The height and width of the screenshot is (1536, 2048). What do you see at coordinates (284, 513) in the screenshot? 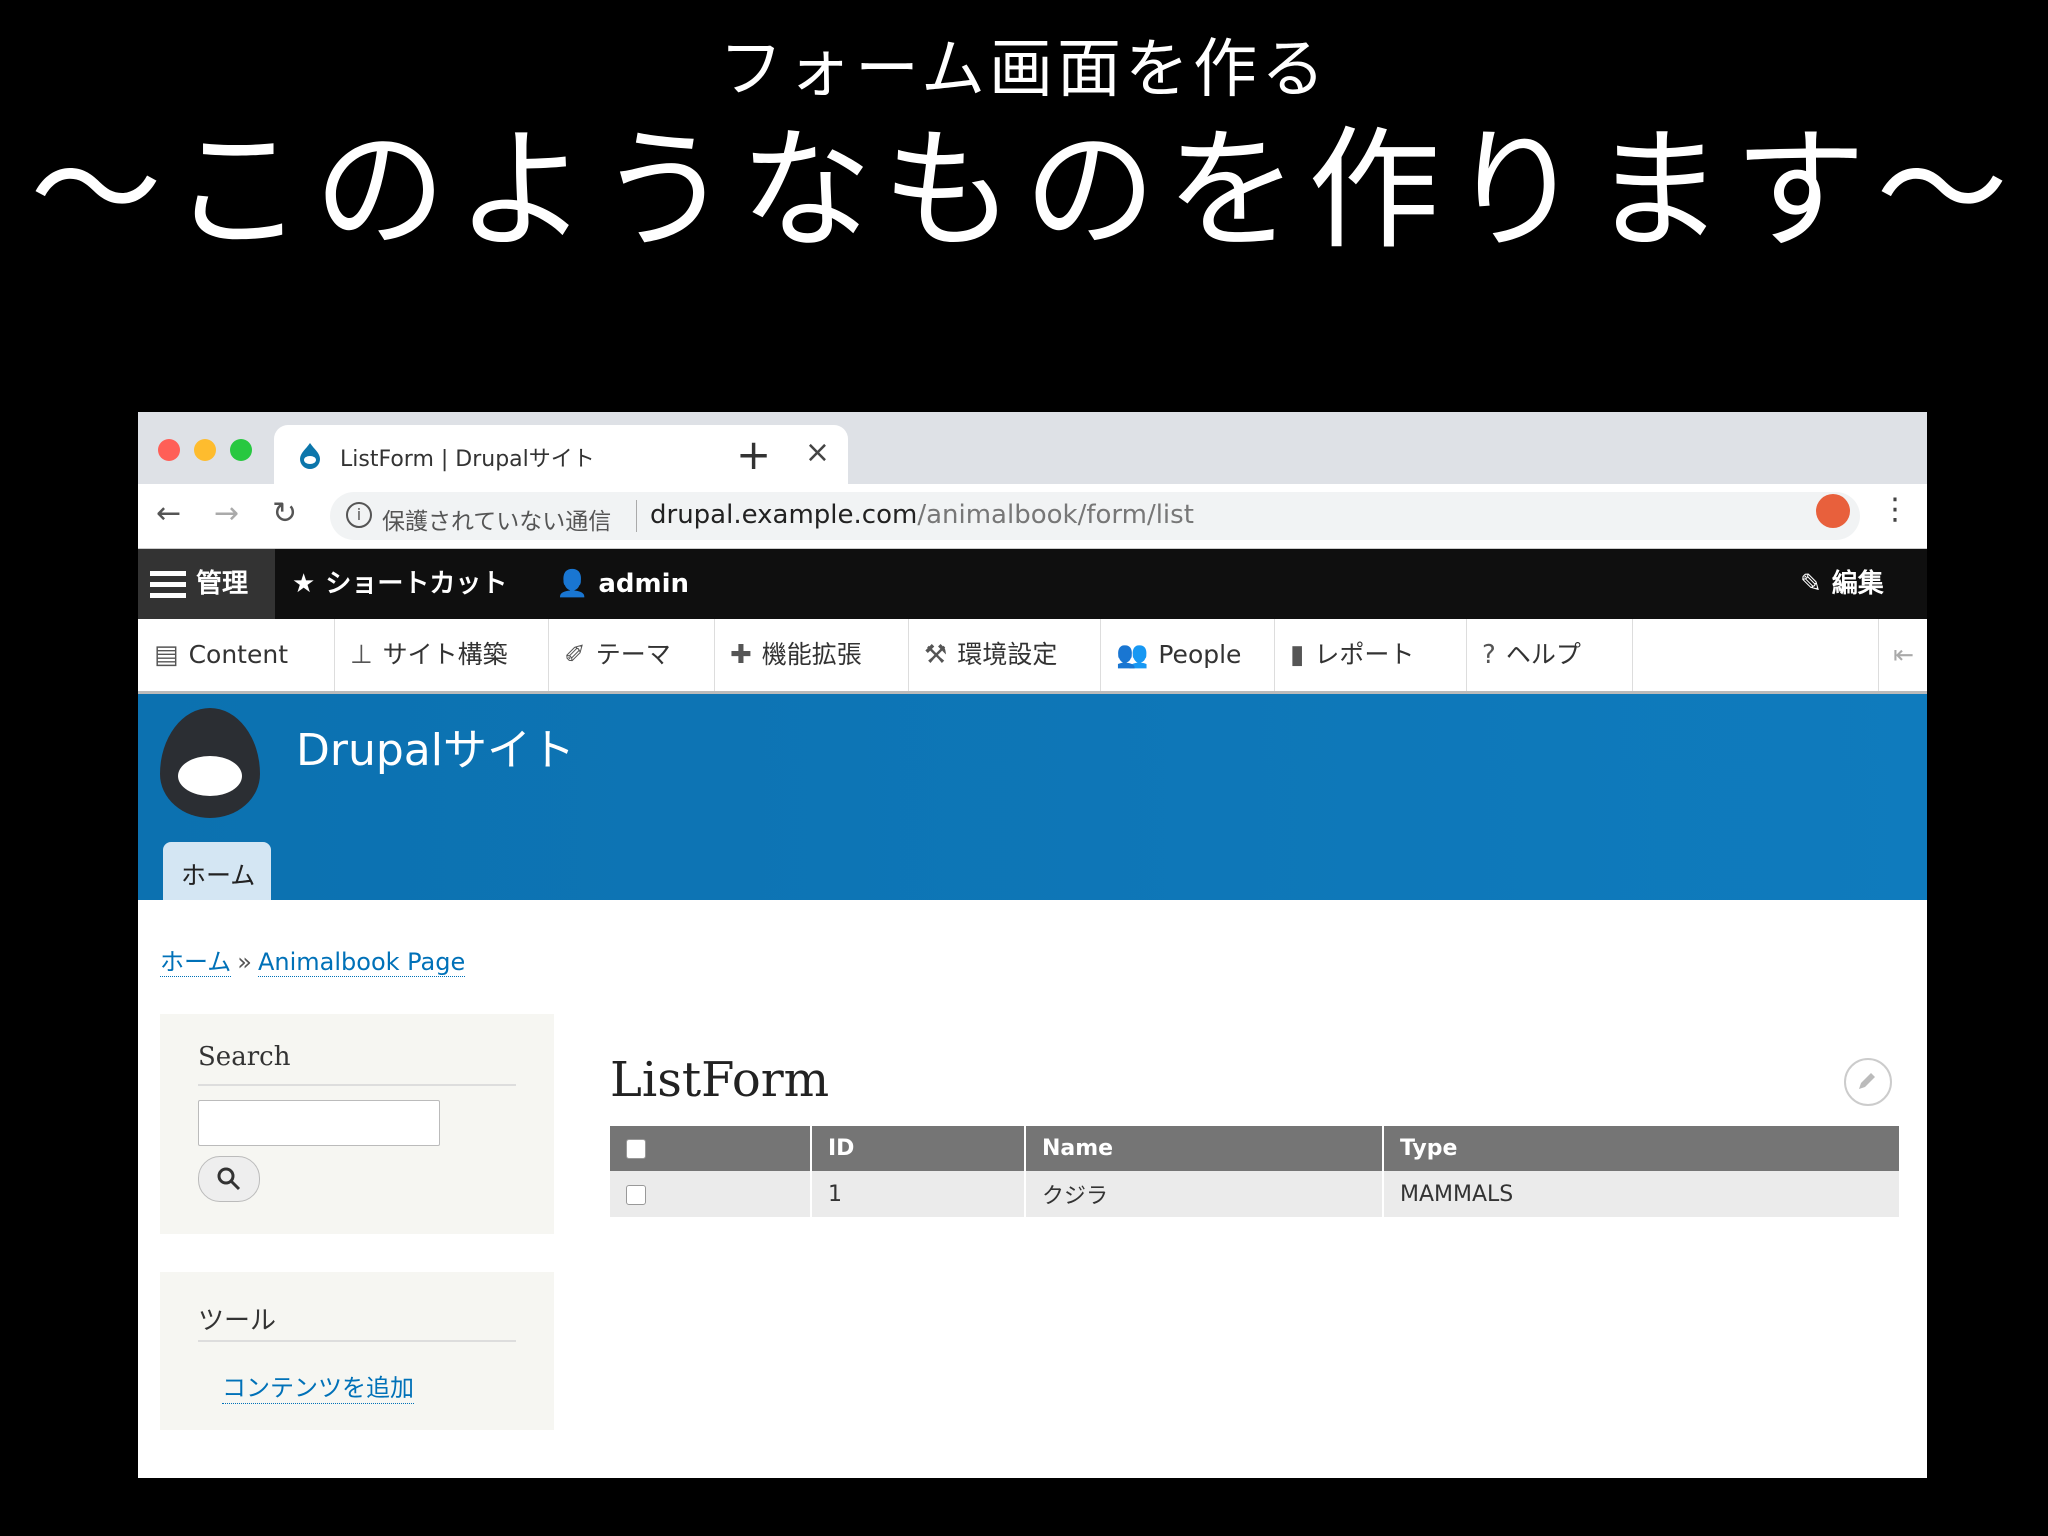
I see `reload-icon: ↻` at bounding box center [284, 513].